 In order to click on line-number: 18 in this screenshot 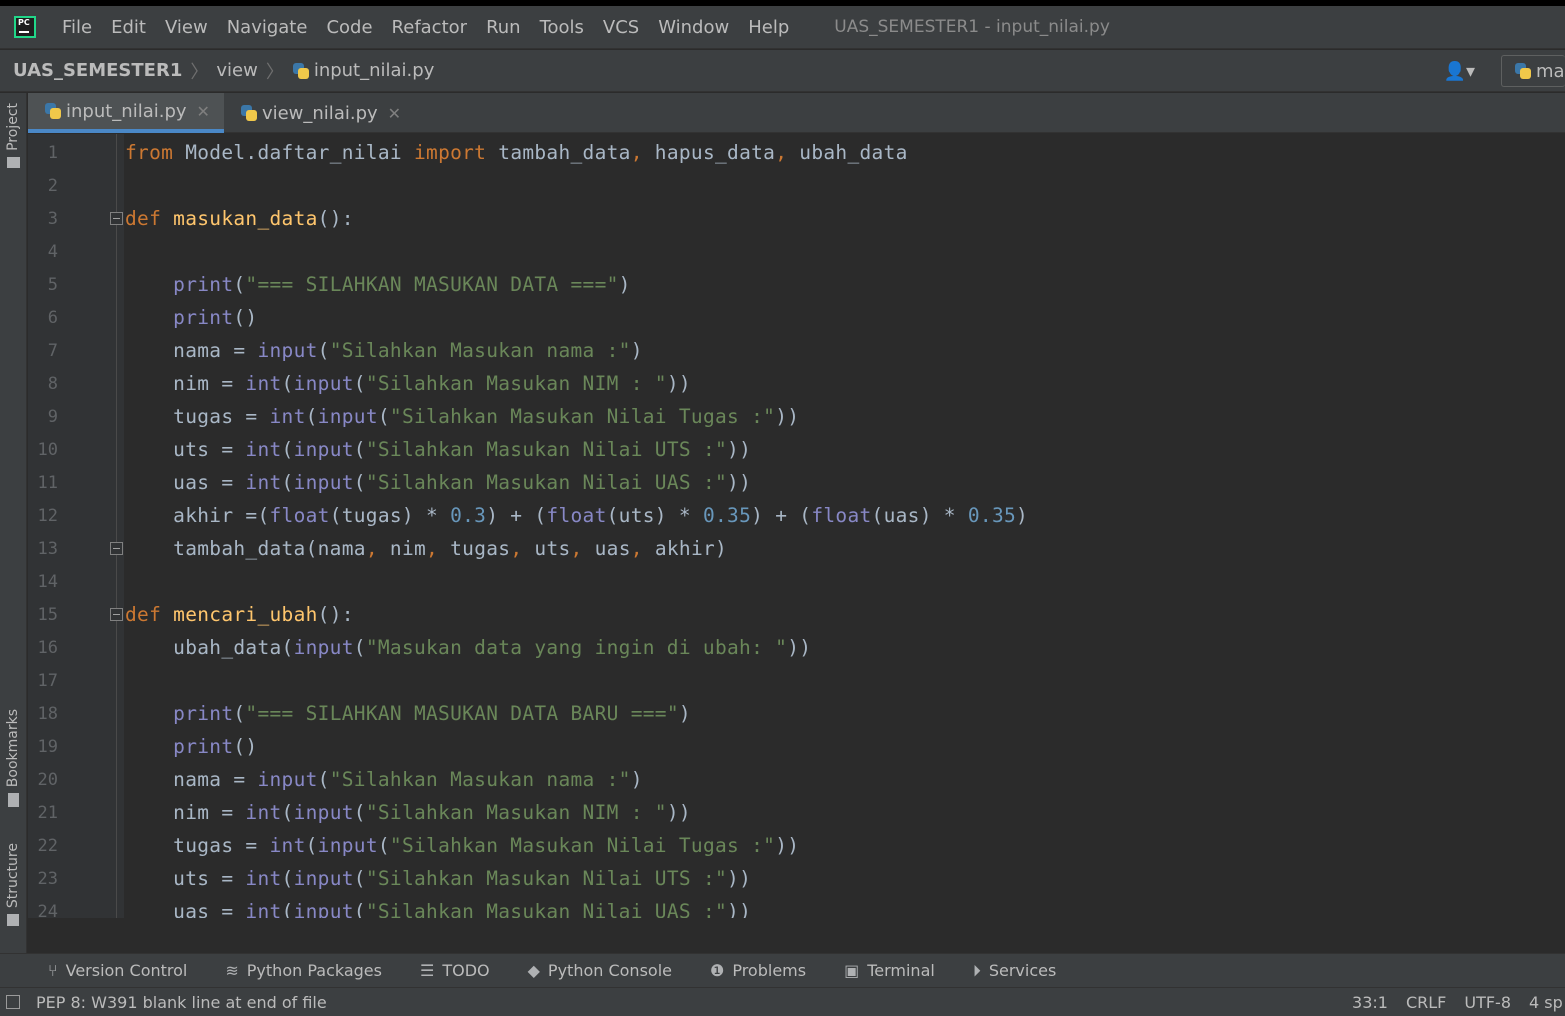, I will do `click(47, 713)`.